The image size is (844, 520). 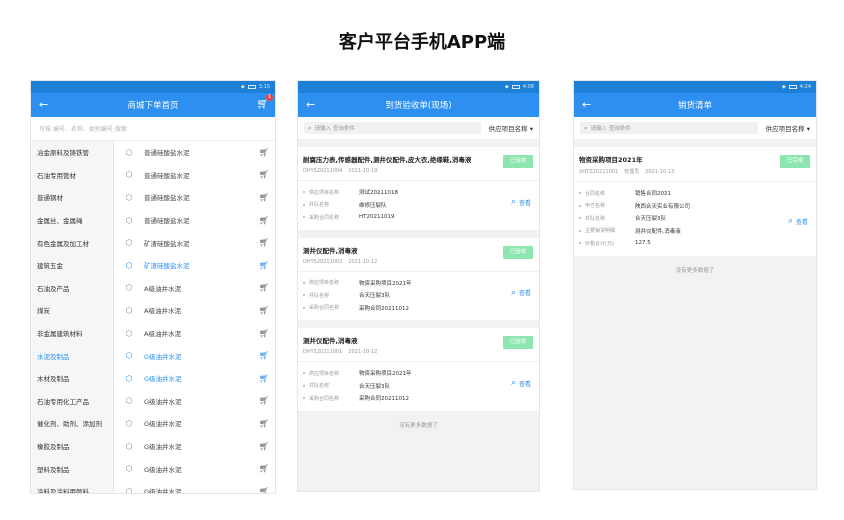 What do you see at coordinates (418, 352) in the screenshot?
I see `card-meta: DHYS20211001 2021-10-12` at bounding box center [418, 352].